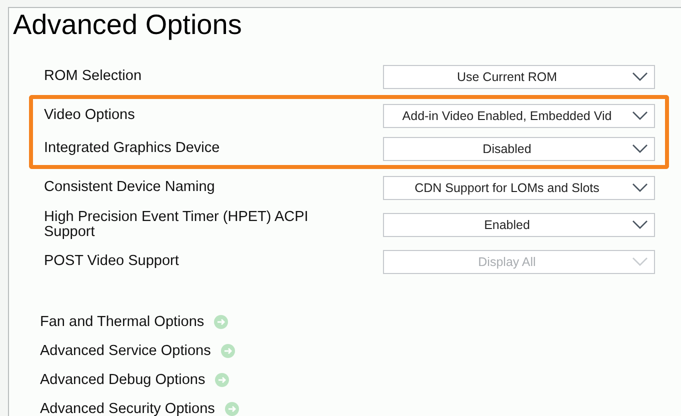 The width and height of the screenshot is (681, 416). I want to click on submenu-link: Advanced Security Options, so click(127, 408).